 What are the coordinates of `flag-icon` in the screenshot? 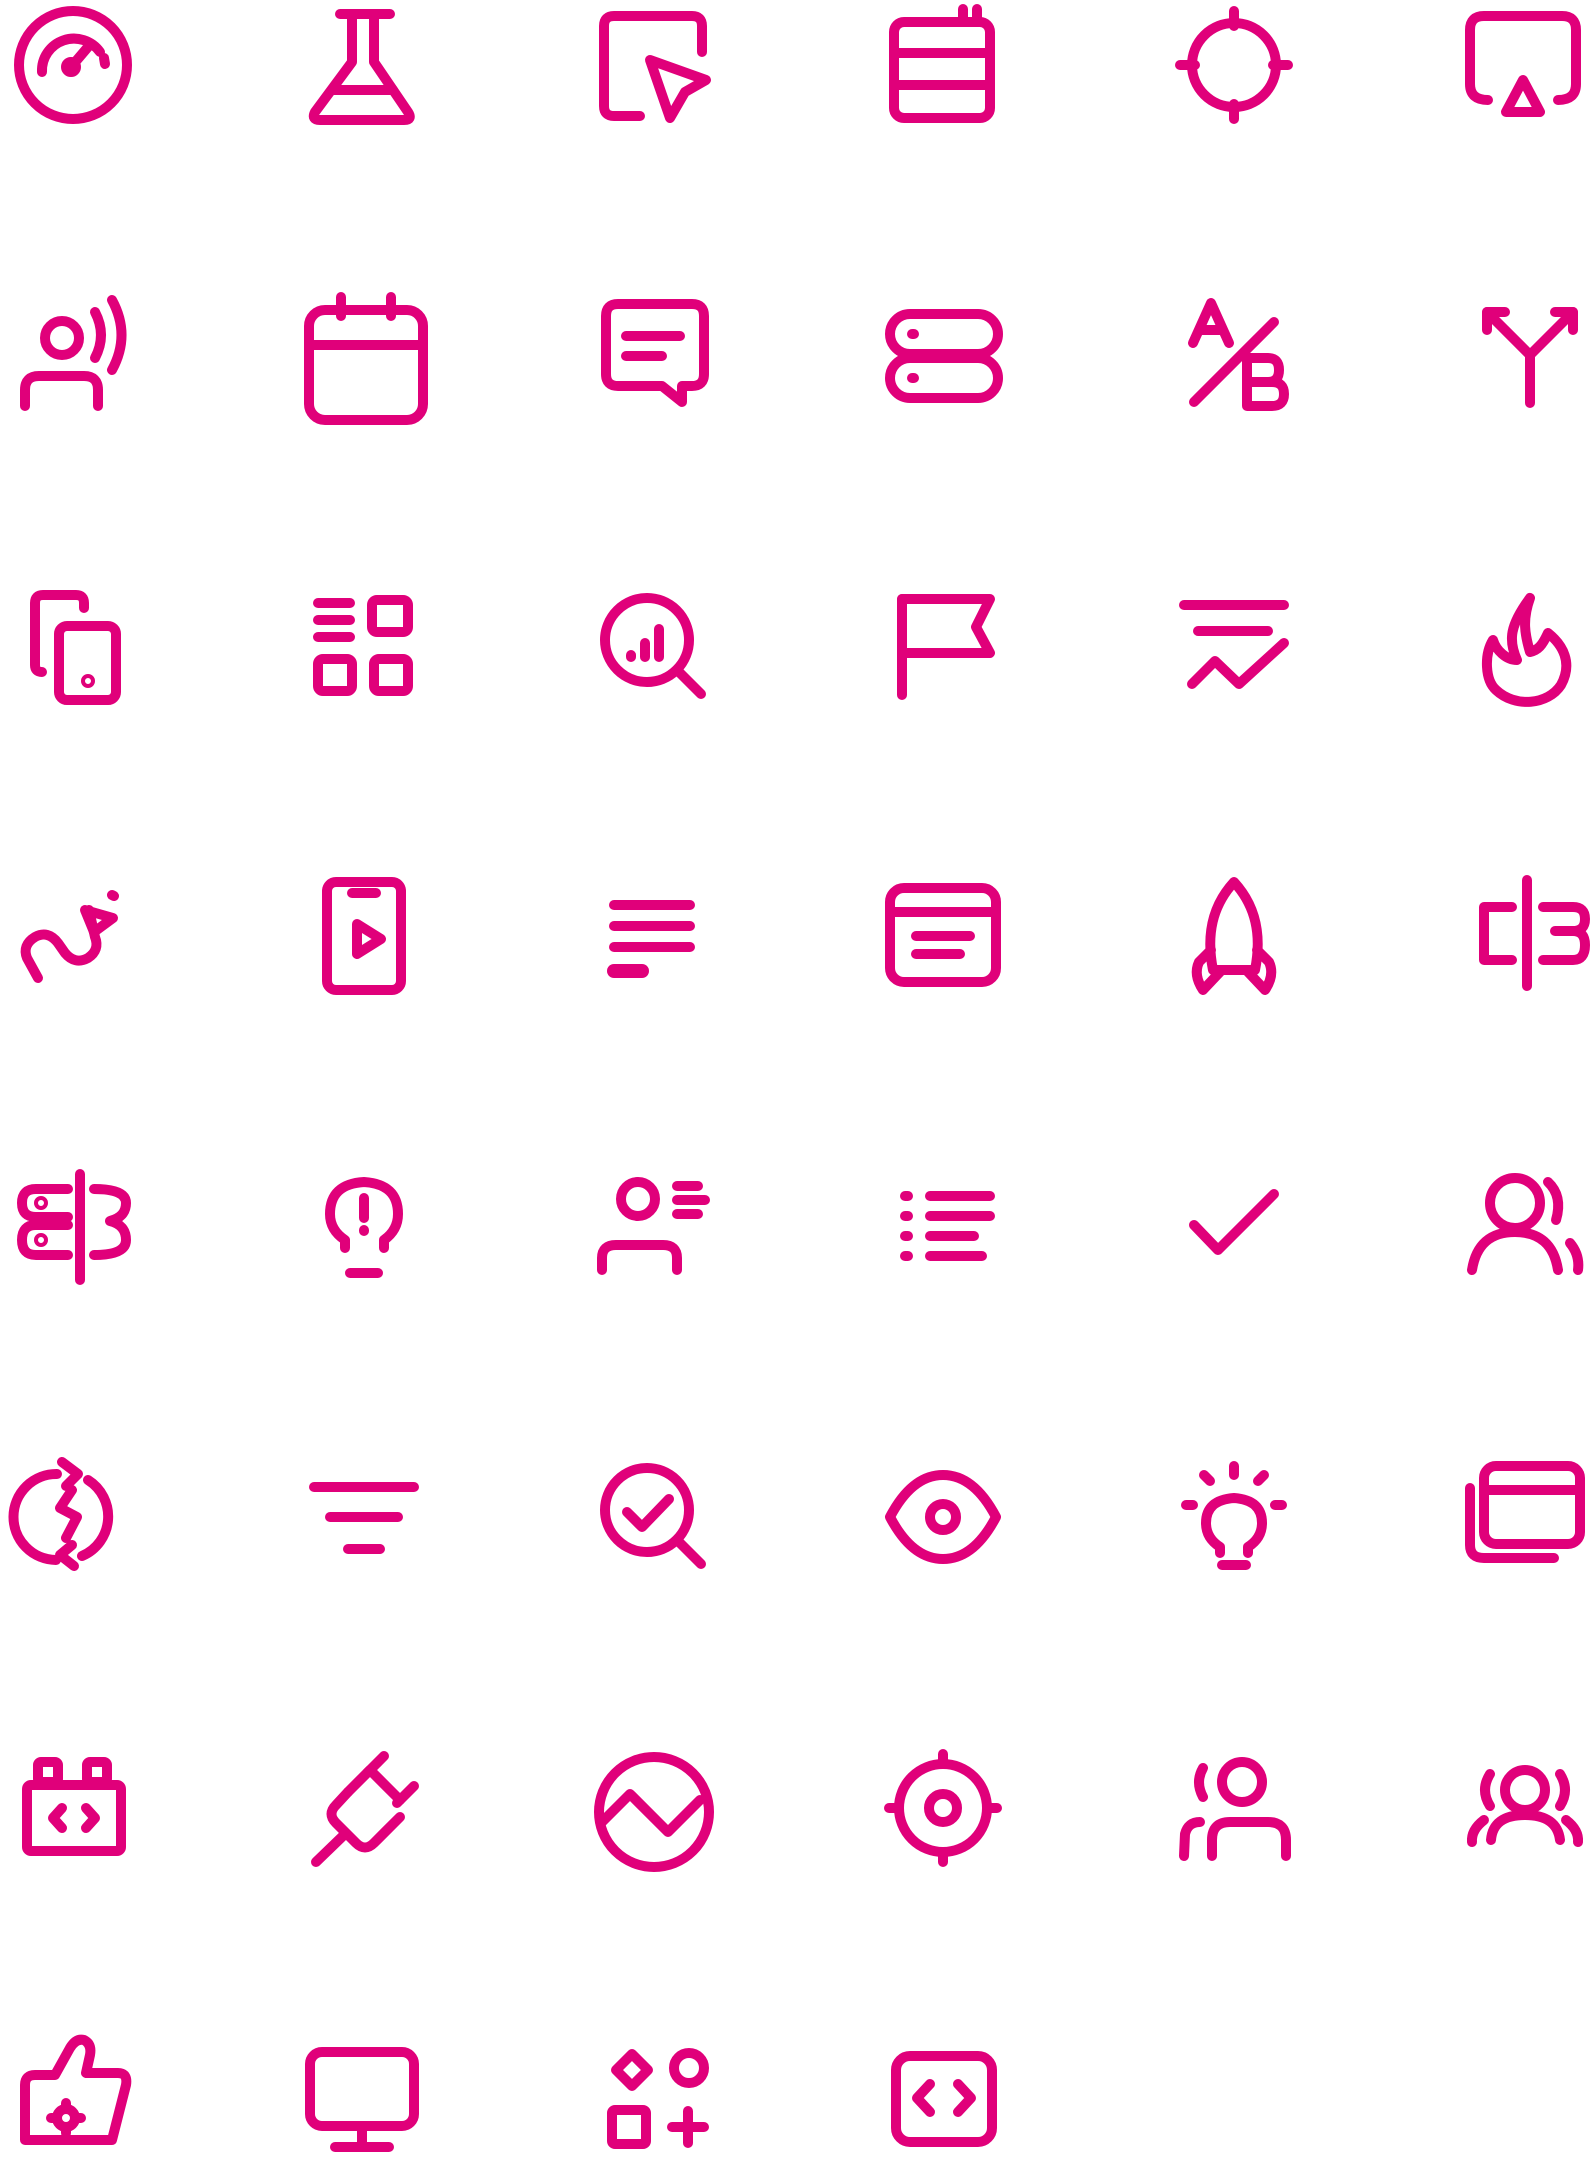 It's located at (946, 647).